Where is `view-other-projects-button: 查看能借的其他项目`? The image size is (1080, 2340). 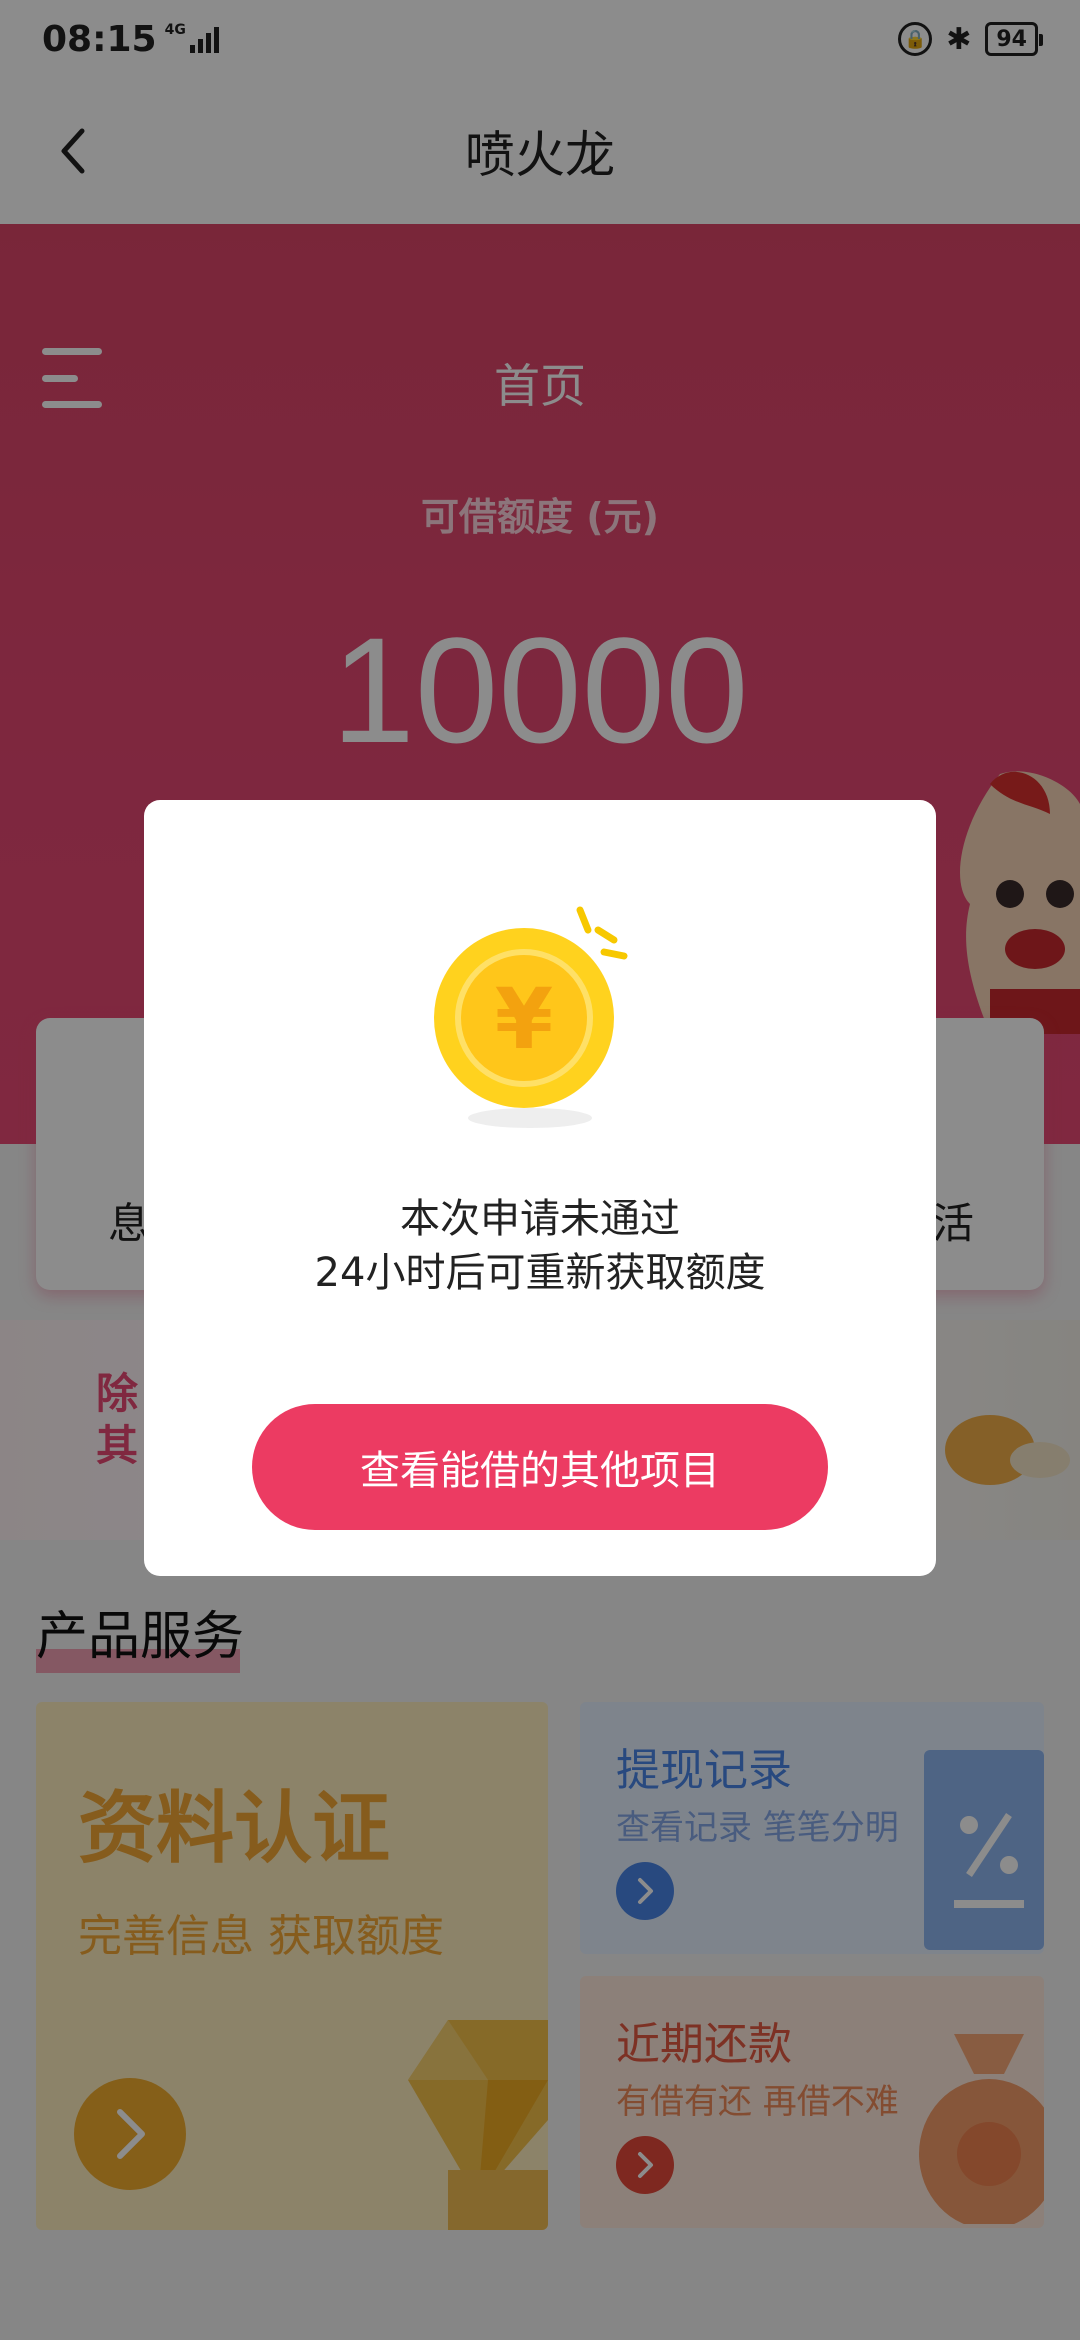 view-other-projects-button: 查看能借的其他项目 is located at coordinates (540, 1467).